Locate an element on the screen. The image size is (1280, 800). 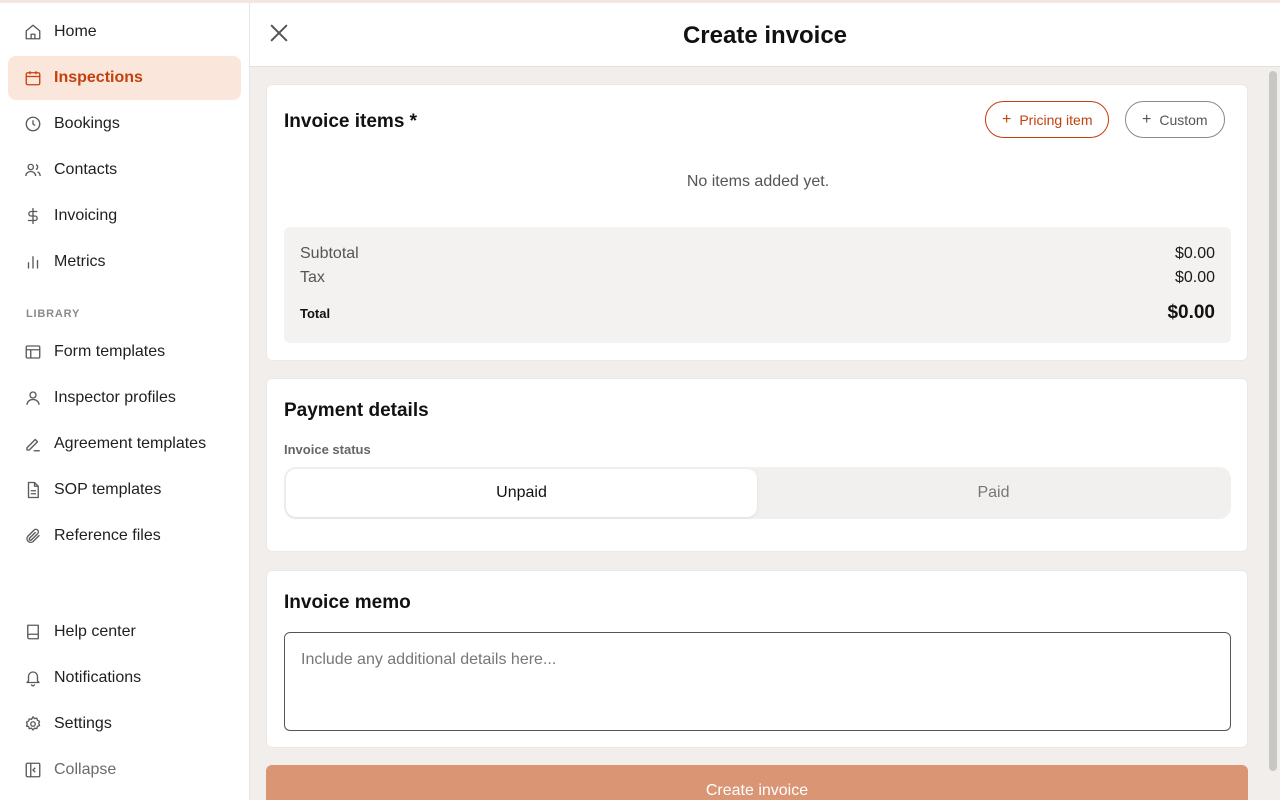
sidebar-item-sop-templates: SOP templates is located at coordinates (124, 490).